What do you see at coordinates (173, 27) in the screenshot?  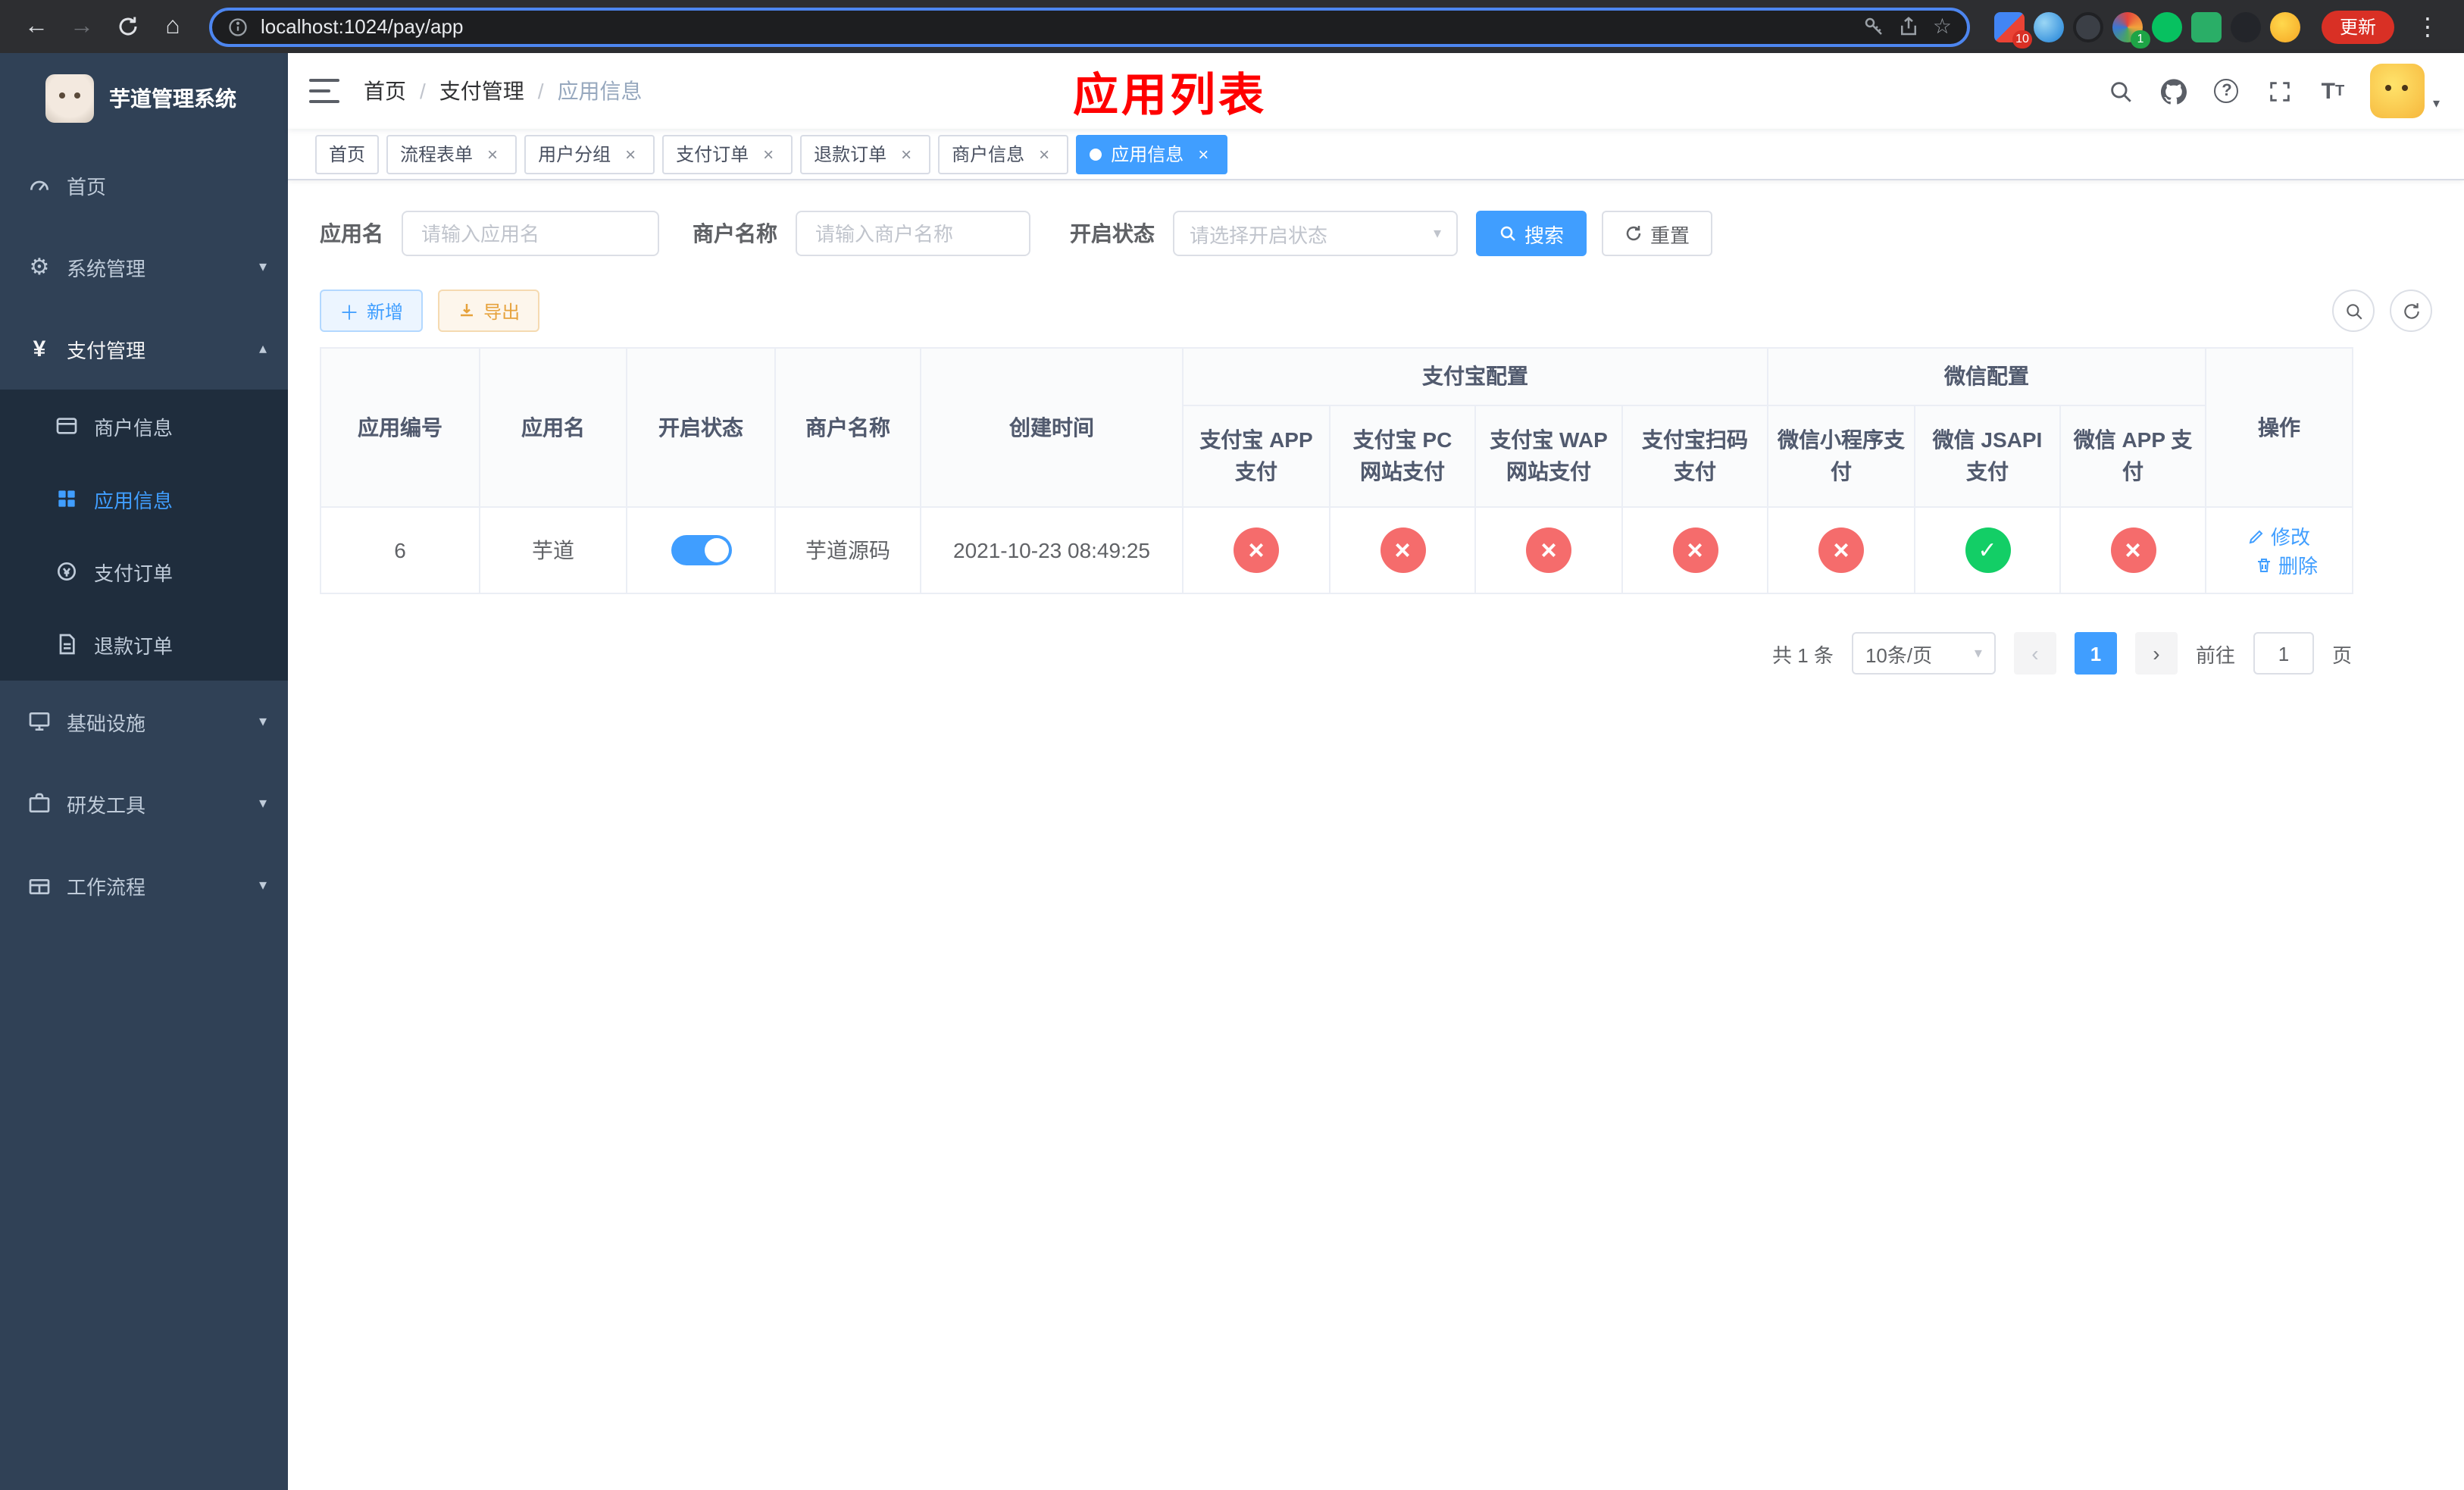 I see `browser-home-button: ⌂` at bounding box center [173, 27].